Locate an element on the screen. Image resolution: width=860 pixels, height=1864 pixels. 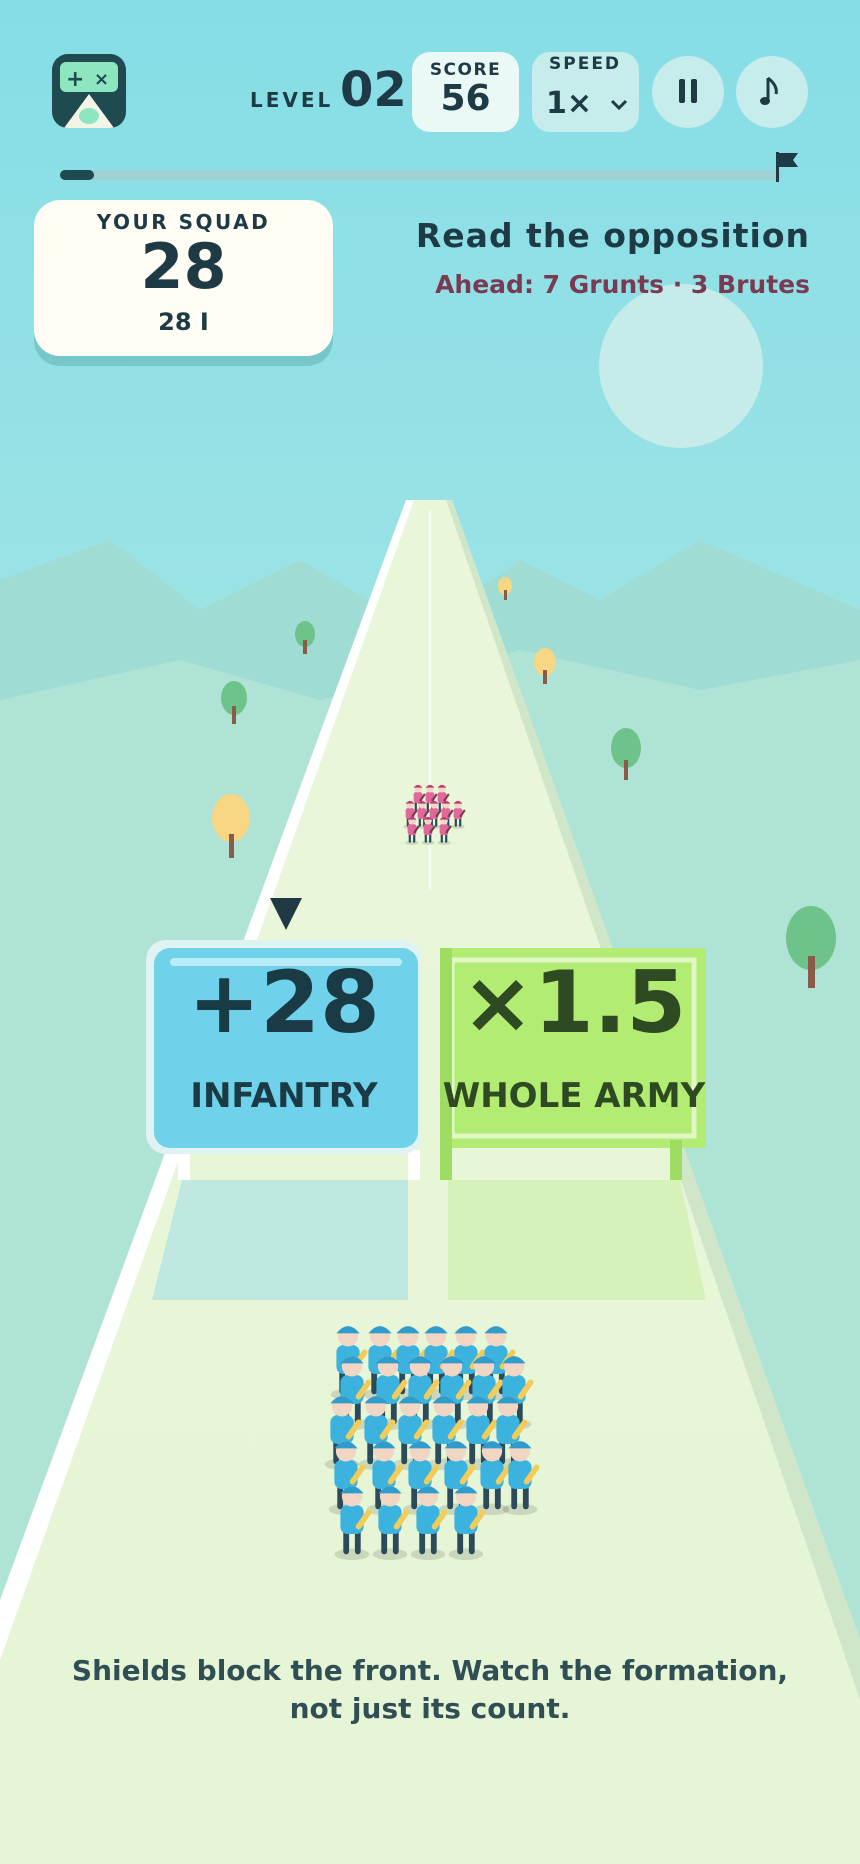
gate-infantry-value: +28 is located at coordinates (284, 1003).